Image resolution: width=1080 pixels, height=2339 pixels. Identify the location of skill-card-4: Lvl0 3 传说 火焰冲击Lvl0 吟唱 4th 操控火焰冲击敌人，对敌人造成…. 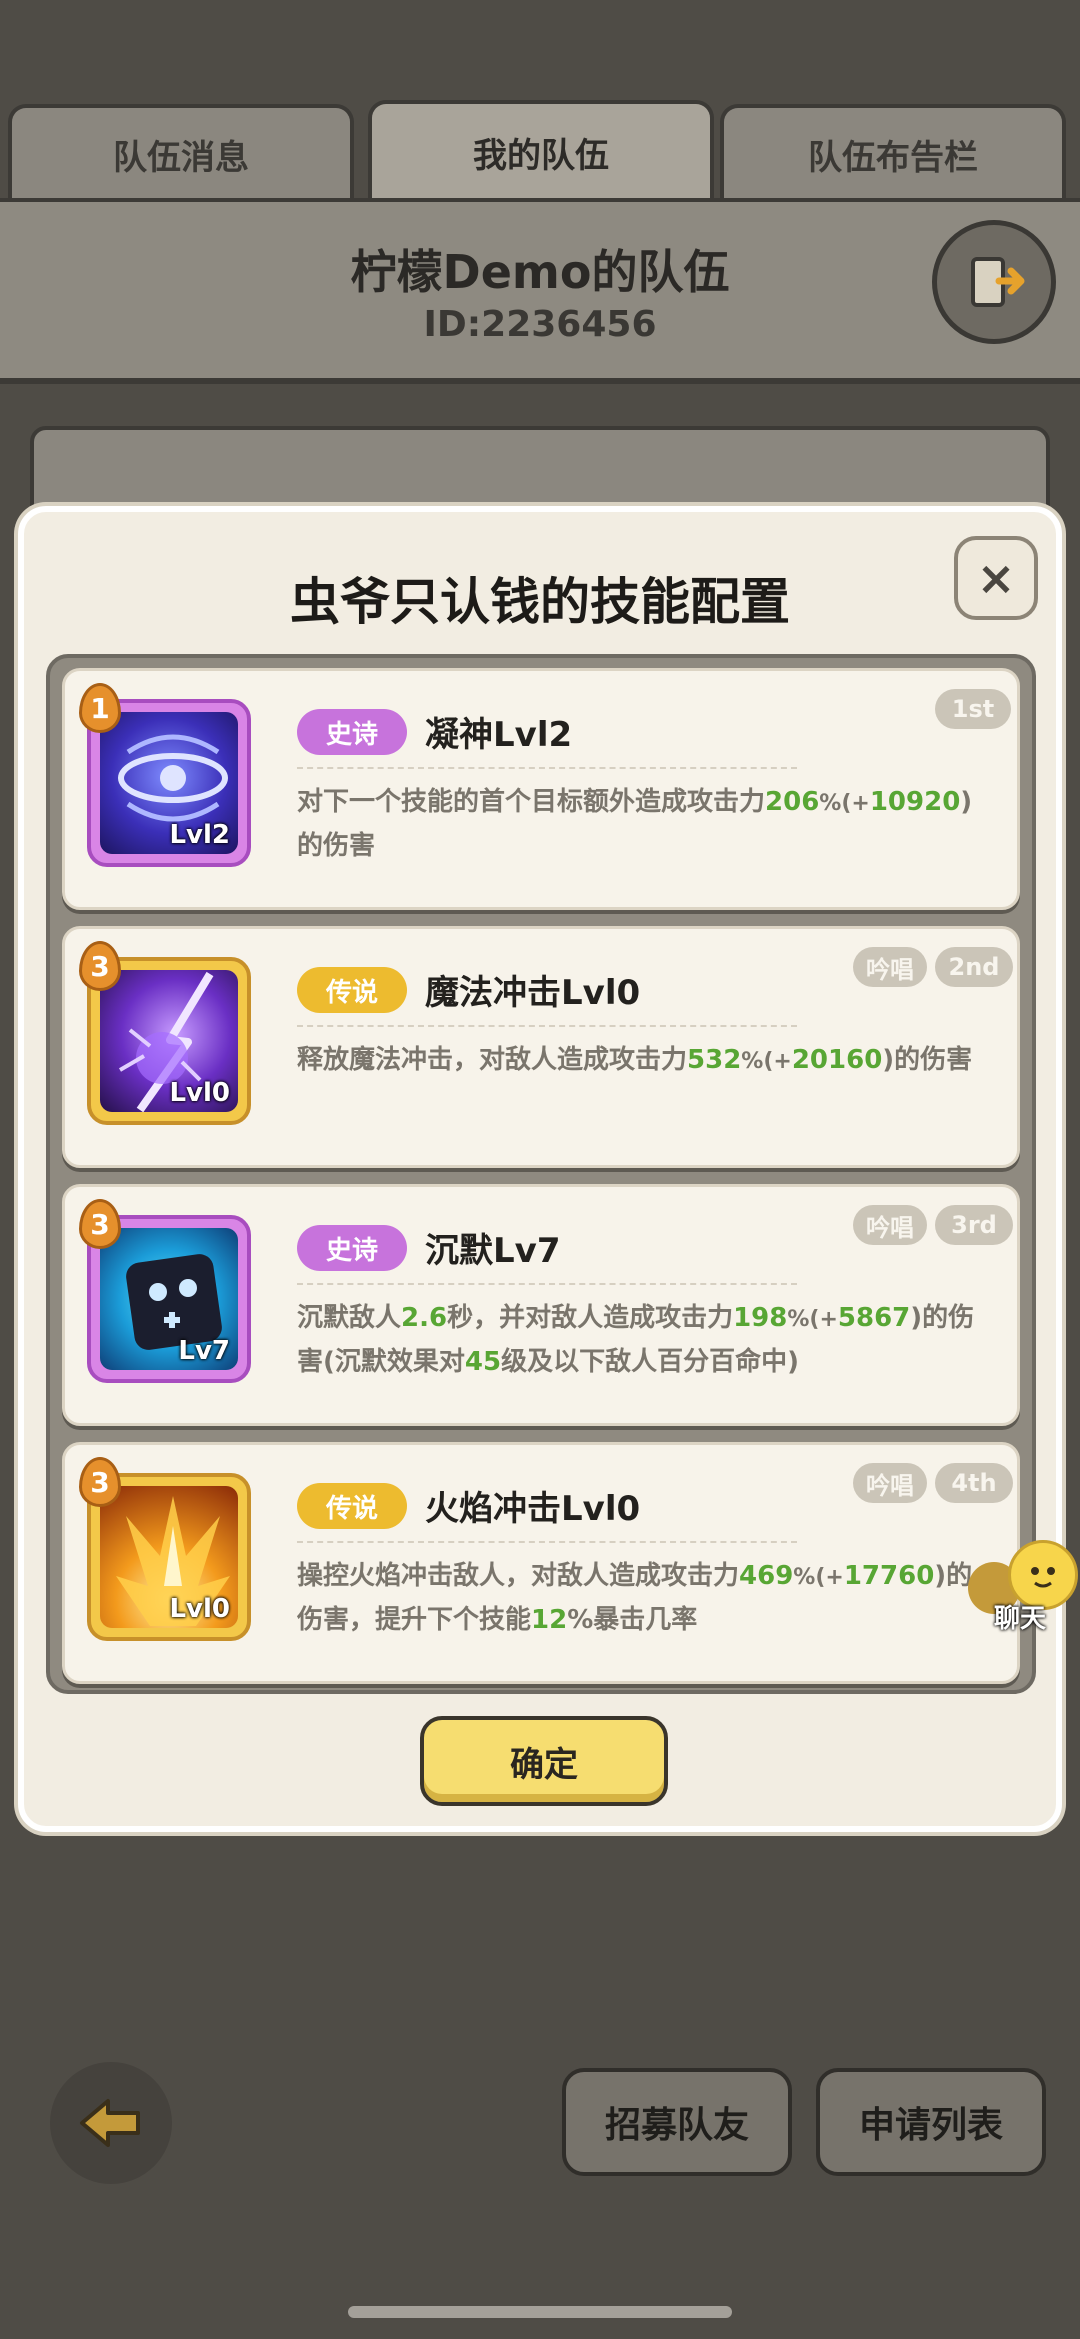
(541, 1563).